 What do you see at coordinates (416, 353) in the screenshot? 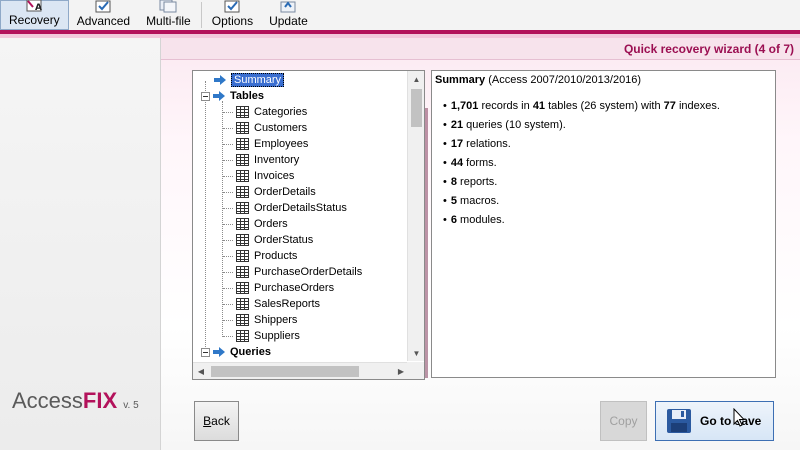
I see `scroll-down-icon: ▼` at bounding box center [416, 353].